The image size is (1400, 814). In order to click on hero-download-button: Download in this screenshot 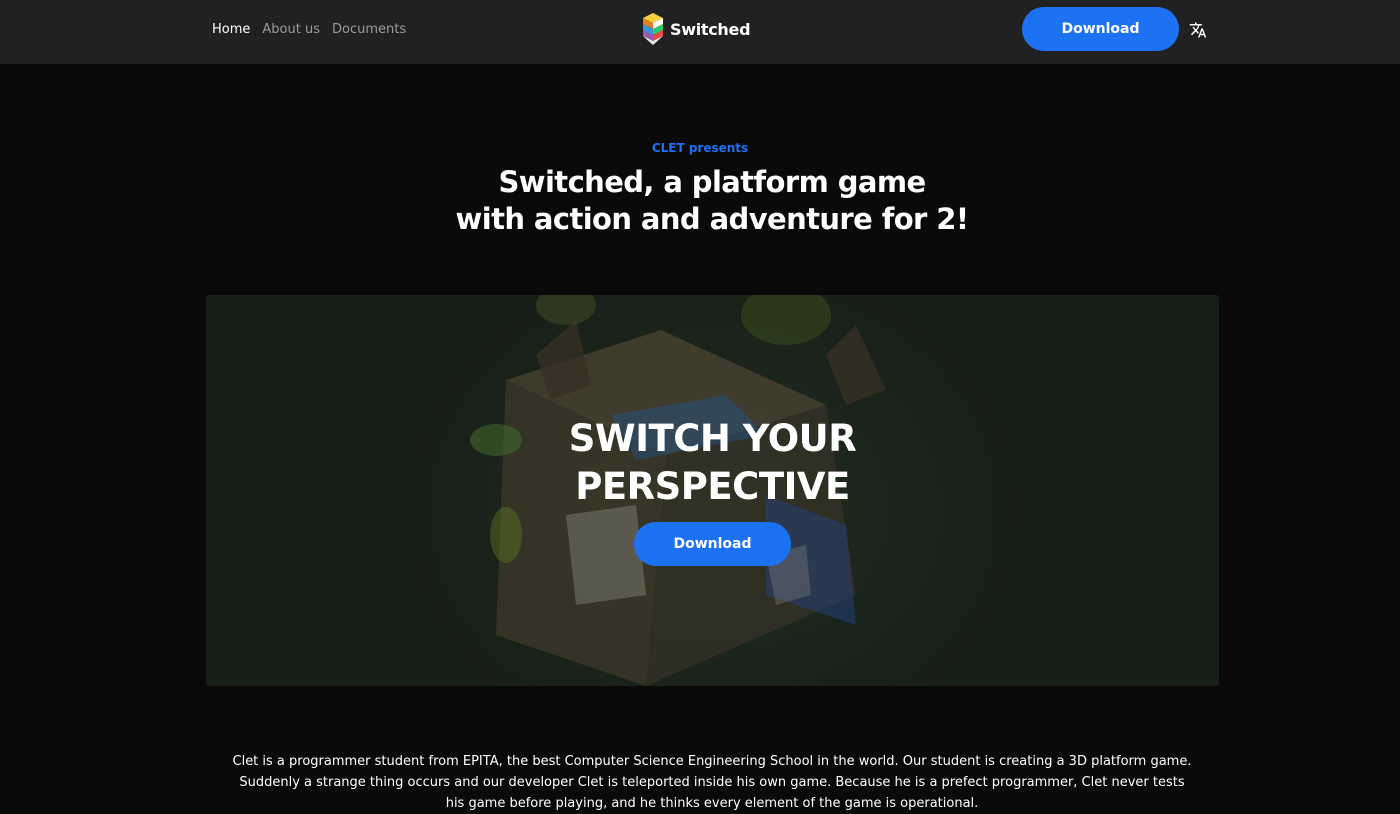, I will do `click(712, 544)`.